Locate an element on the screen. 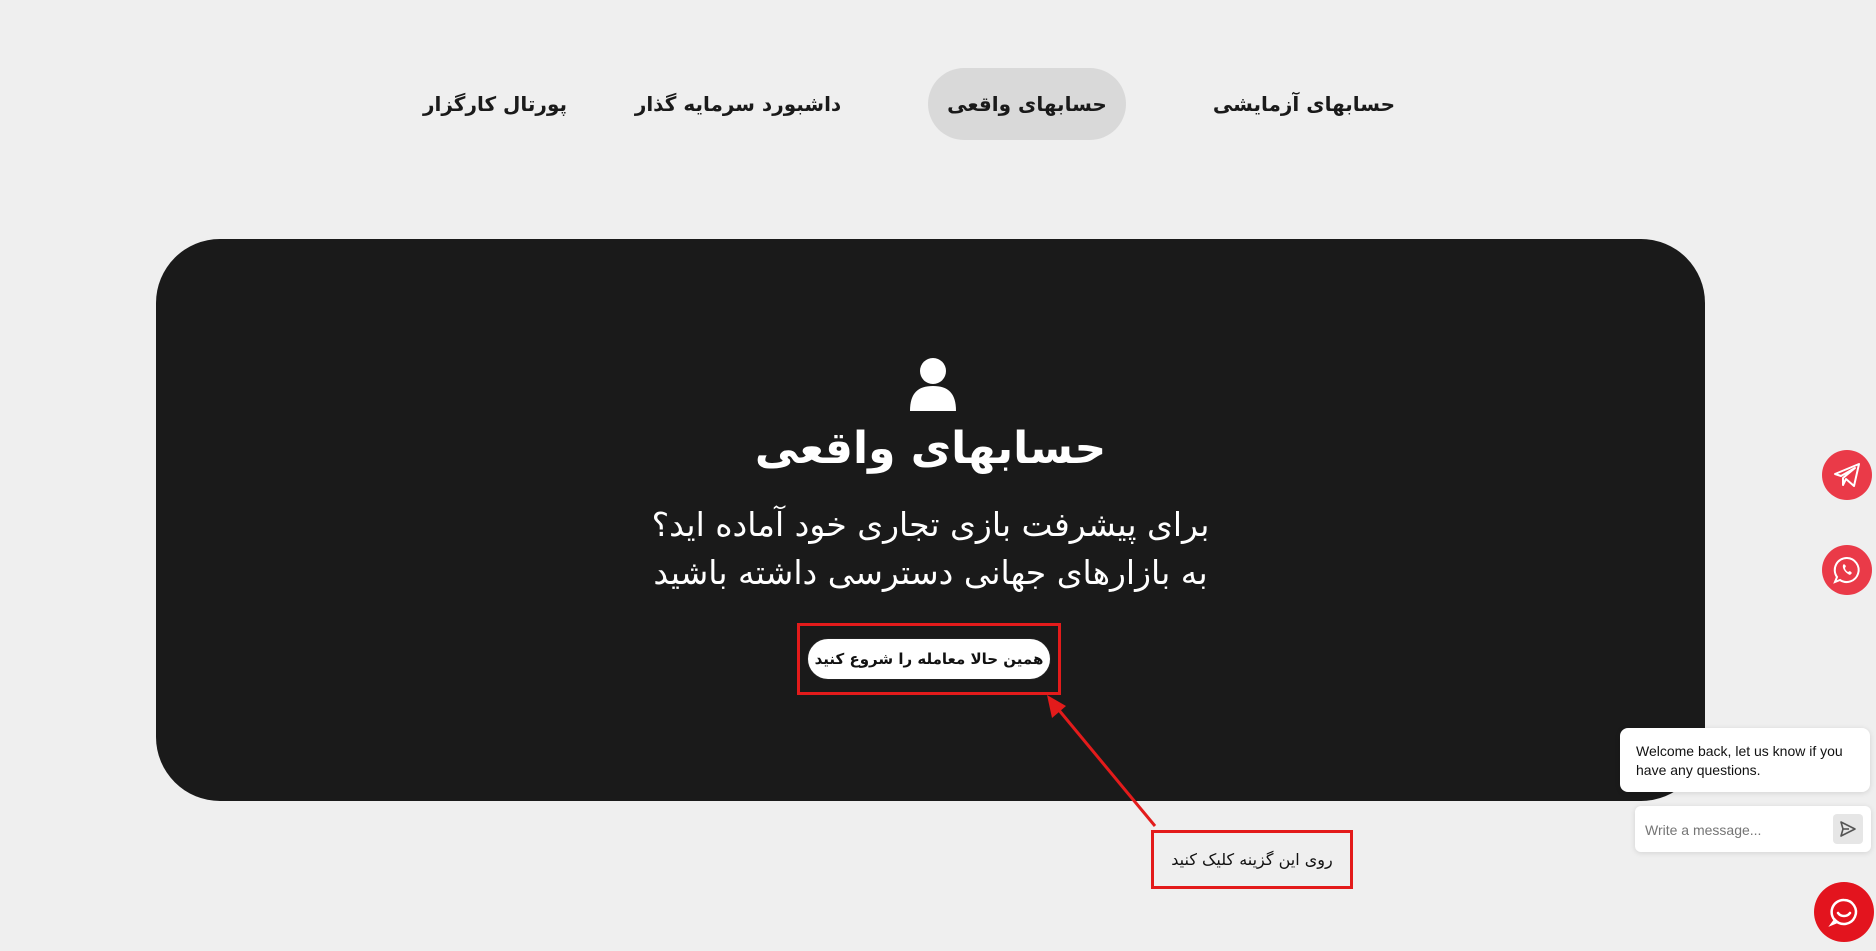 This screenshot has height=951, width=1876. chat-icon is located at coordinates (1843, 912).